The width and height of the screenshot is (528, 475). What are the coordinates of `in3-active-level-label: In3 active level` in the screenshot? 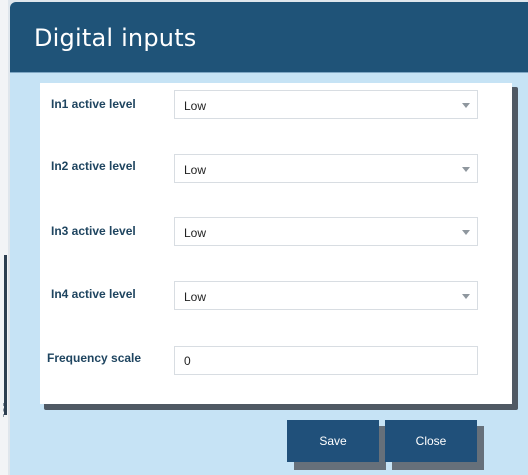 It's located at (93, 231).